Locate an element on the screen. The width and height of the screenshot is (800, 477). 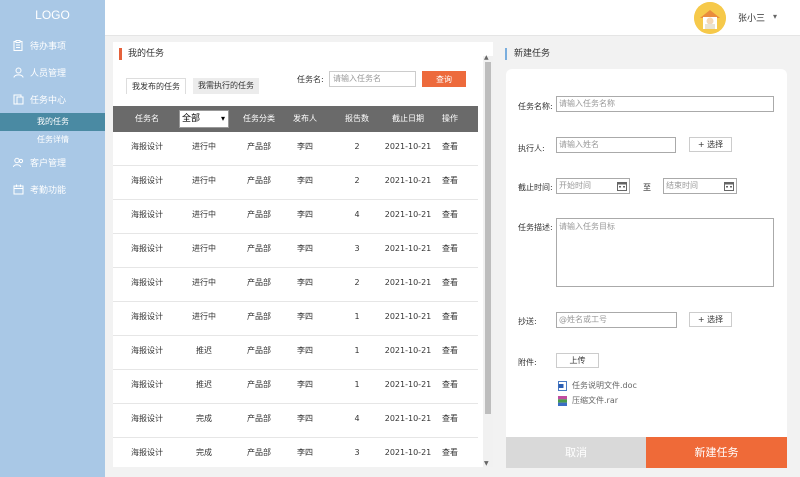
deadline-label: 截止时间: is located at coordinates (535, 187).